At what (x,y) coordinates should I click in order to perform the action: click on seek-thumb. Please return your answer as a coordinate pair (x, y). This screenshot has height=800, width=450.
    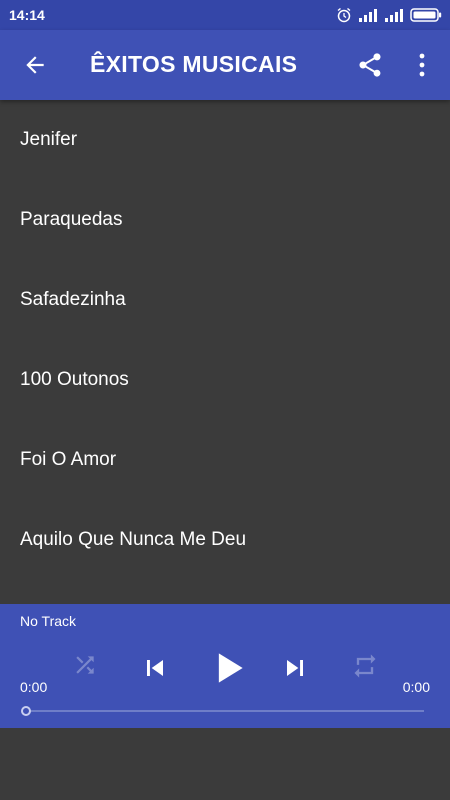
    Looking at the image, I should click on (26, 711).